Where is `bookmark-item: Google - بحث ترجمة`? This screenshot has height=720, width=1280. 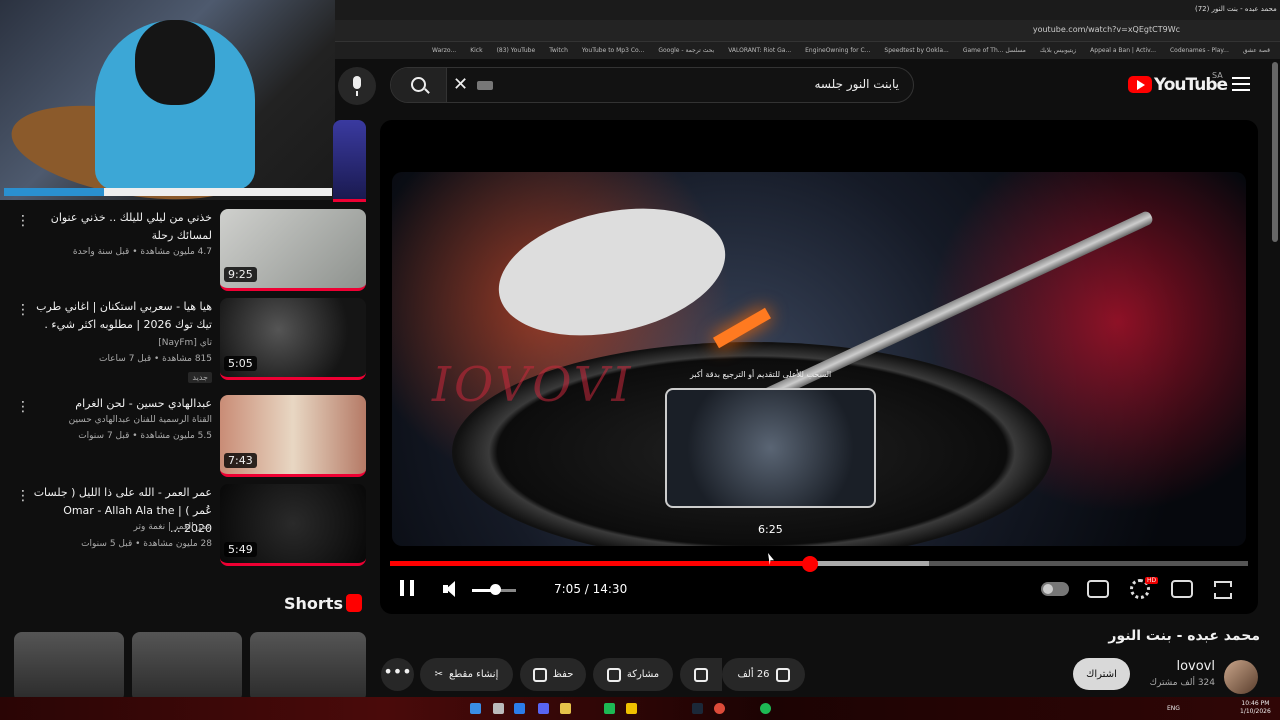
bookmark-item: Google - بحث ترجمة is located at coordinates (686, 50).